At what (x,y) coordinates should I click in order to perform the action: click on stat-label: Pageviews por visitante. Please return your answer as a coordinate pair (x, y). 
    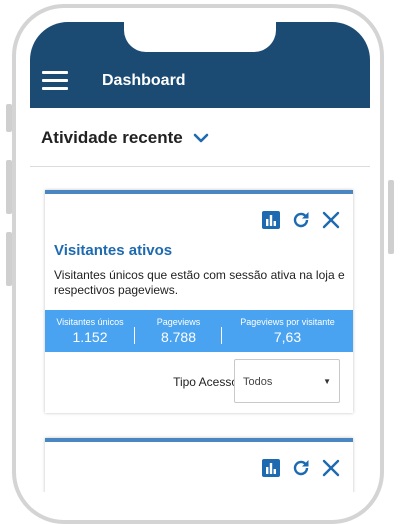
    Looking at the image, I should click on (287, 321).